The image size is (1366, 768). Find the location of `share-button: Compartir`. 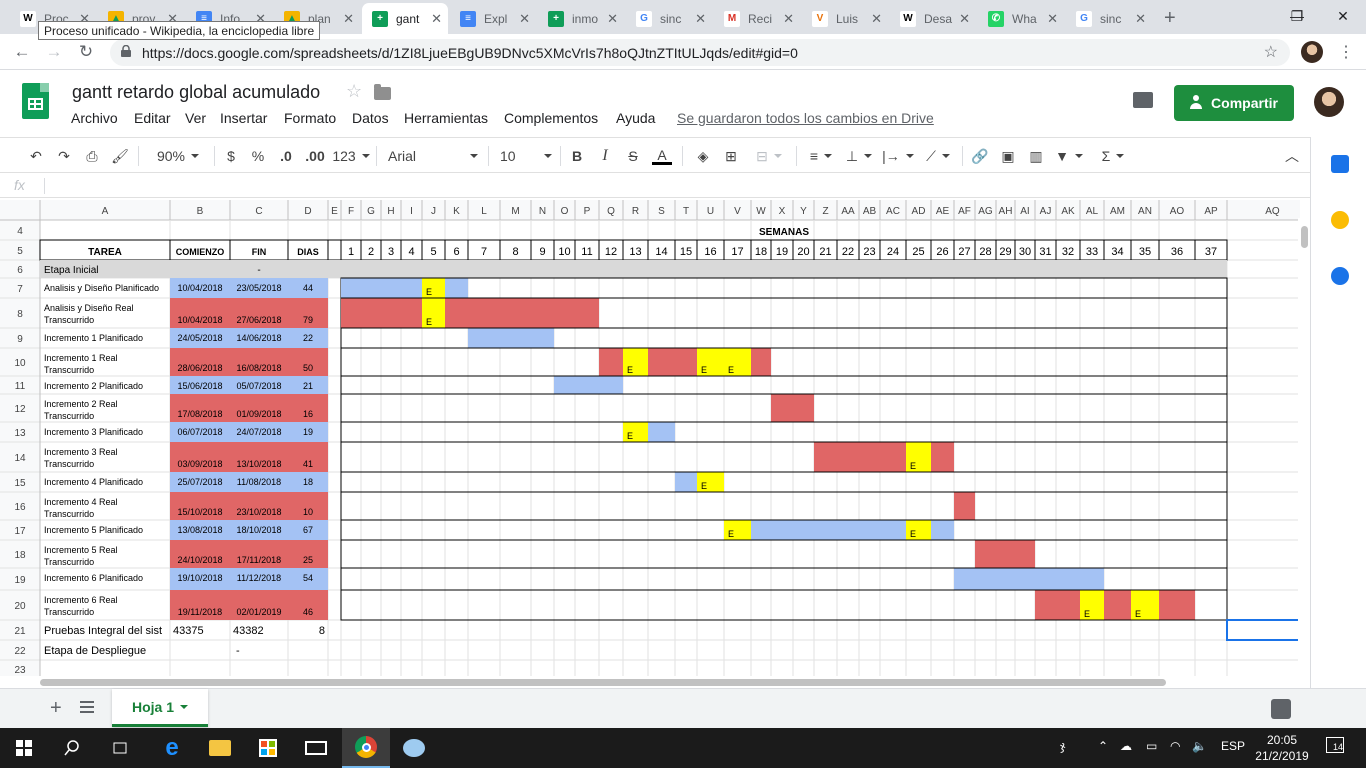

share-button: Compartir is located at coordinates (1234, 103).